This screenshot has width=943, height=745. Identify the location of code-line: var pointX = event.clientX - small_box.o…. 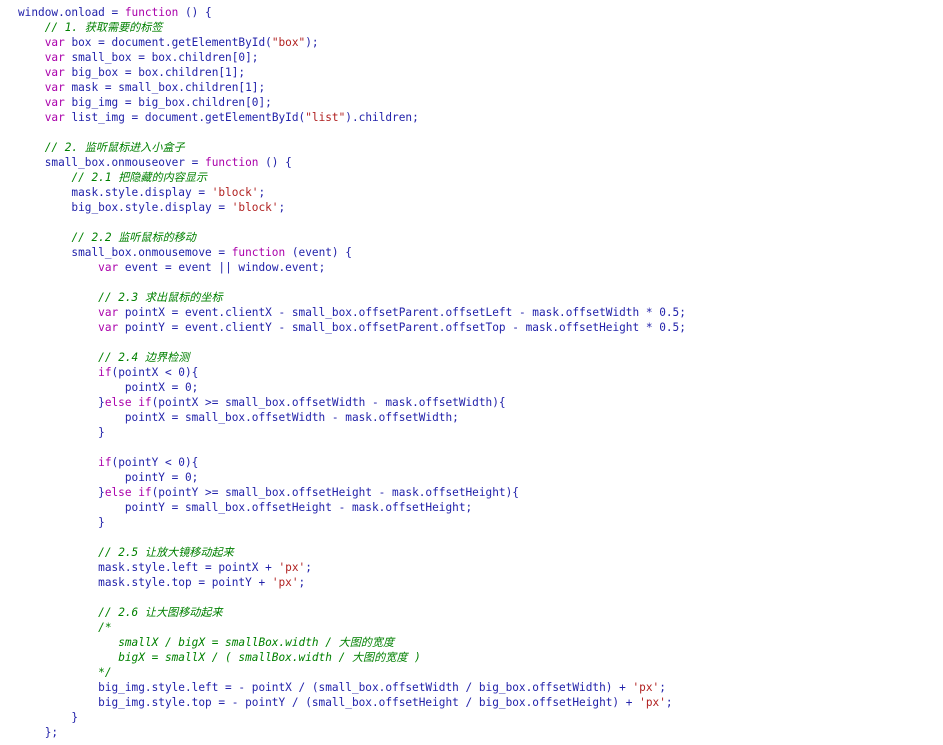
(352, 312).